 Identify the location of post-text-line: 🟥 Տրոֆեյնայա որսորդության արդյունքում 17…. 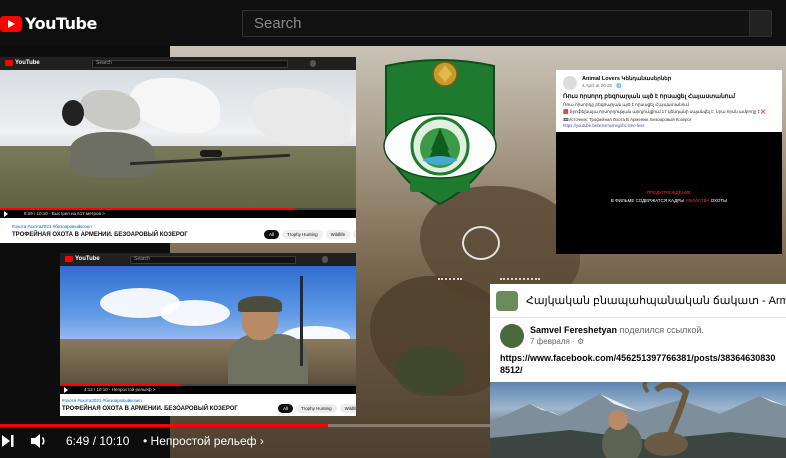
(665, 111).